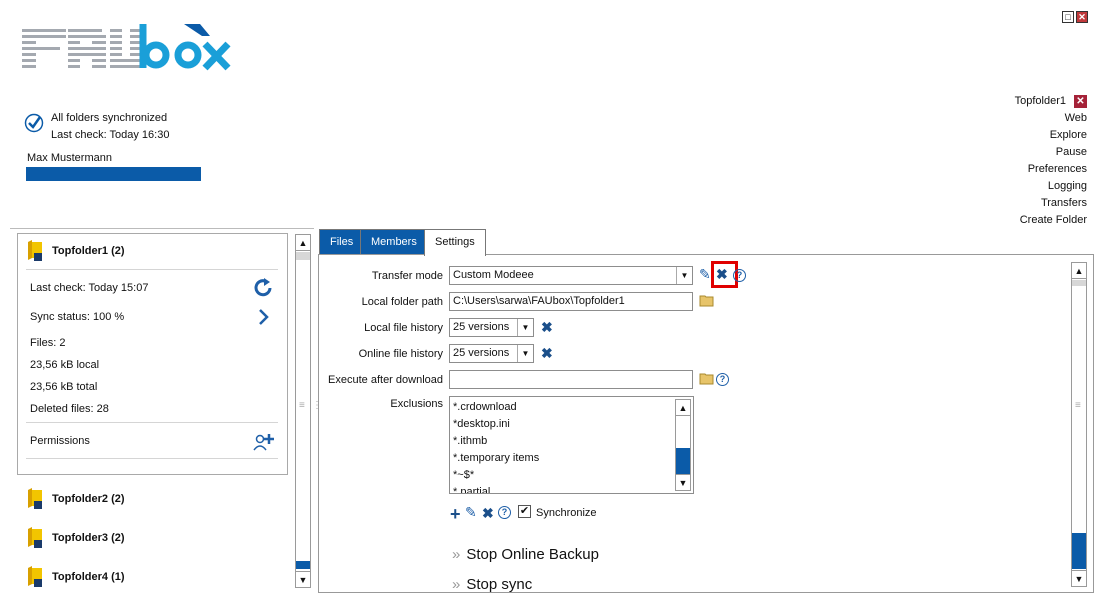  I want to click on permissions-label: Permissions, so click(60, 441).